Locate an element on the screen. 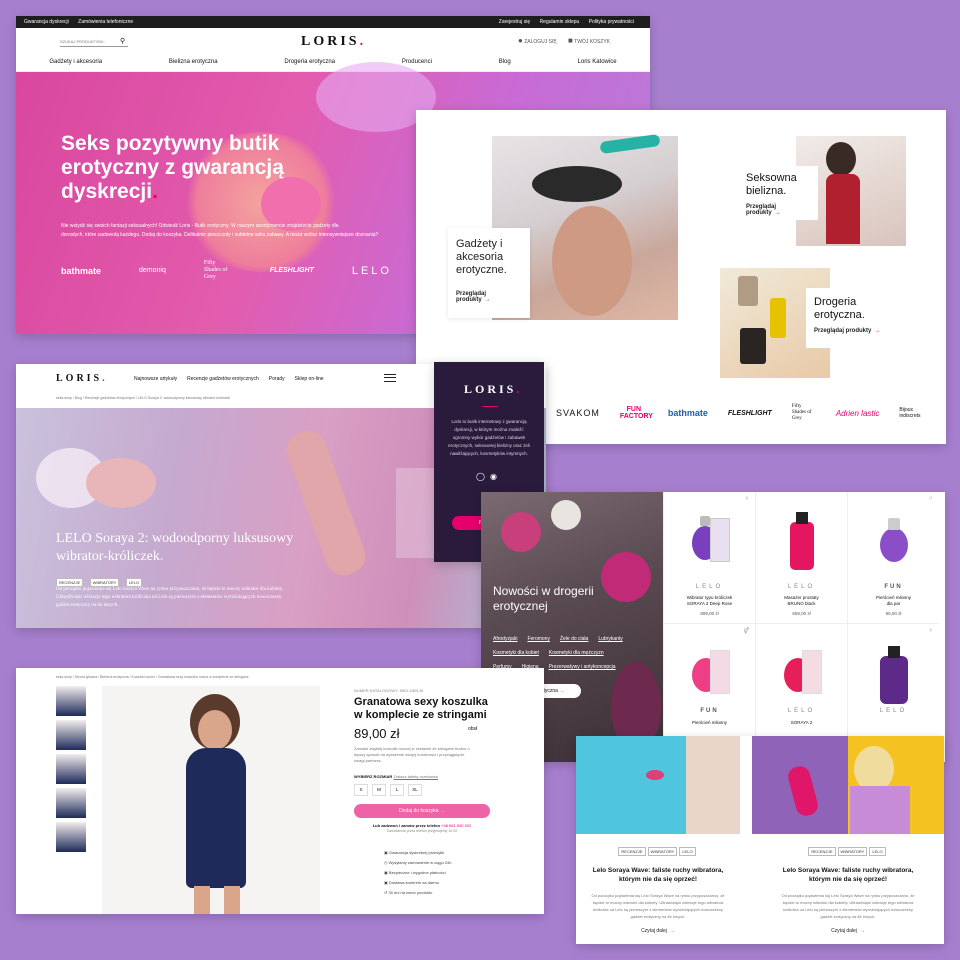  lingerie-box: Seksowna bielizna. Przeglądaj produkty → is located at coordinates (778, 193).